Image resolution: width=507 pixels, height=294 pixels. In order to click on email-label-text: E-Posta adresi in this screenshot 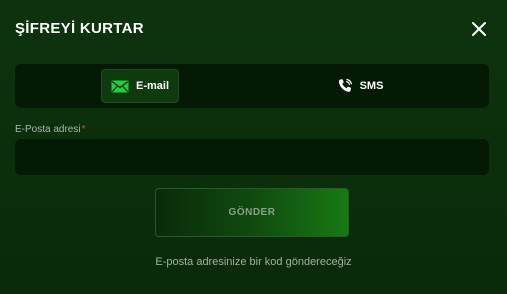, I will do `click(48, 129)`.